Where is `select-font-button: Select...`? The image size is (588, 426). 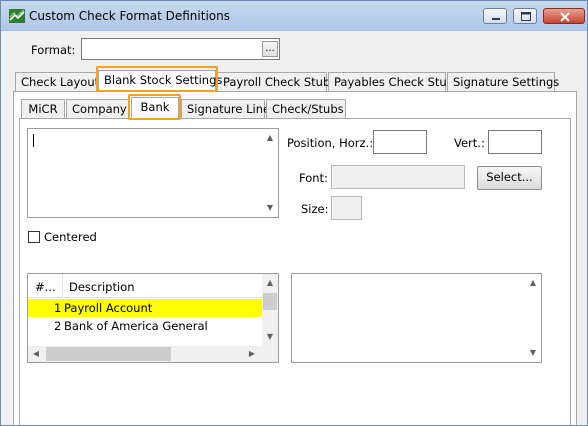 select-font-button: Select... is located at coordinates (509, 178).